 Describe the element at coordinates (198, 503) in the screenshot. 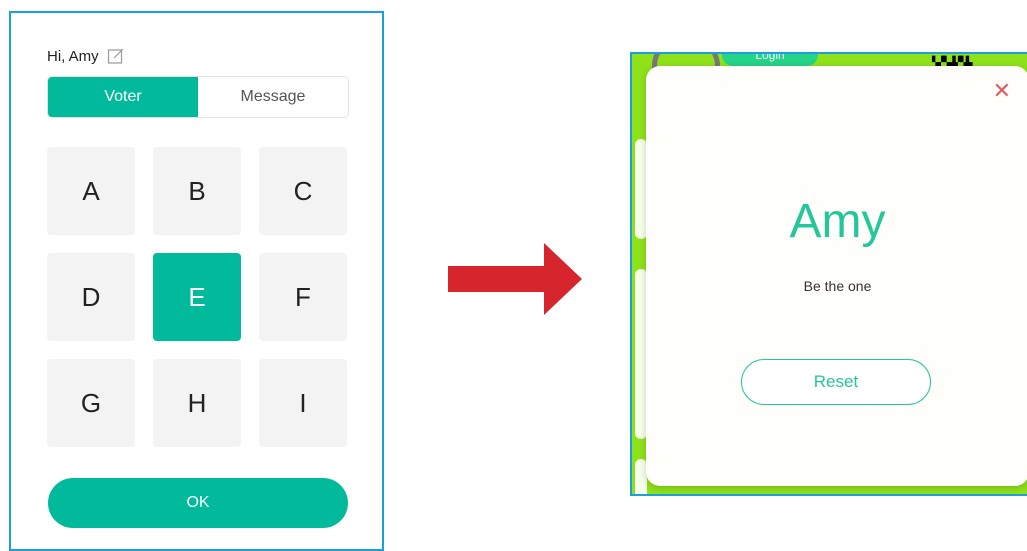

I see `ok-button: OK` at that location.